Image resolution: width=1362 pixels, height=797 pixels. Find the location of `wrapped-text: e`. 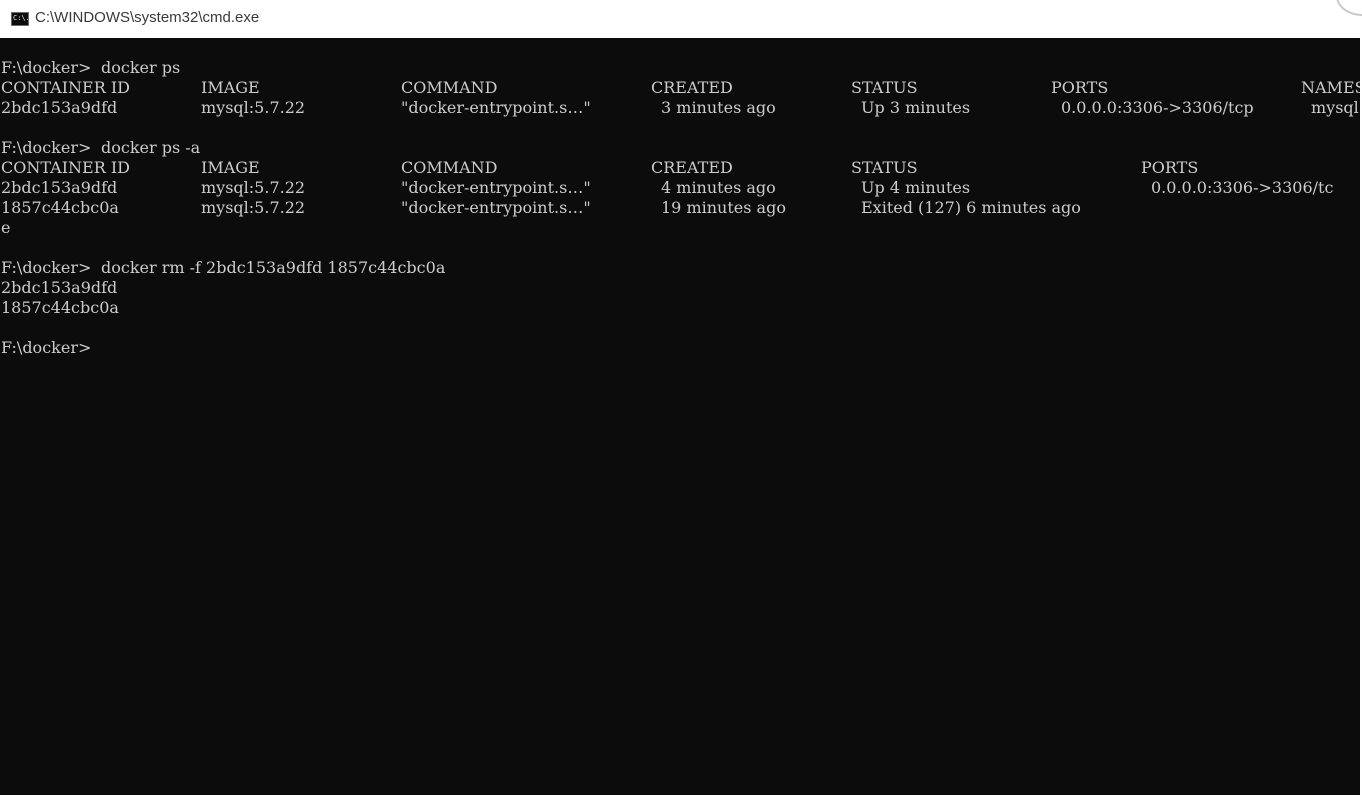

wrapped-text: e is located at coordinates (6, 227).